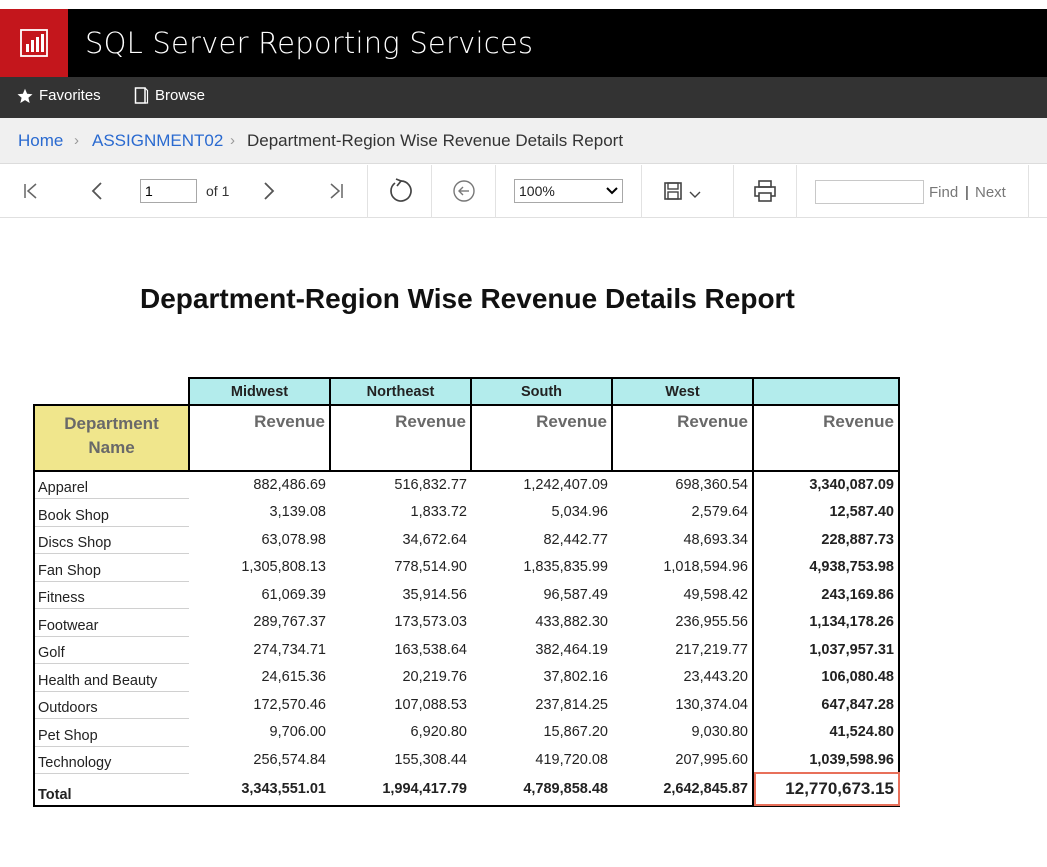 The width and height of the screenshot is (1047, 867). I want to click on find-next-button: Next, so click(990, 192).